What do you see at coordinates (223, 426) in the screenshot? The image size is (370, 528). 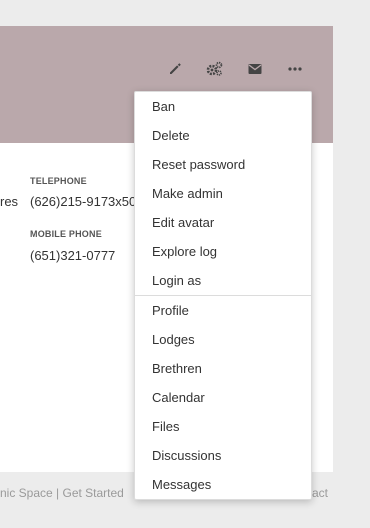 I see `menu-item-files: Files` at bounding box center [223, 426].